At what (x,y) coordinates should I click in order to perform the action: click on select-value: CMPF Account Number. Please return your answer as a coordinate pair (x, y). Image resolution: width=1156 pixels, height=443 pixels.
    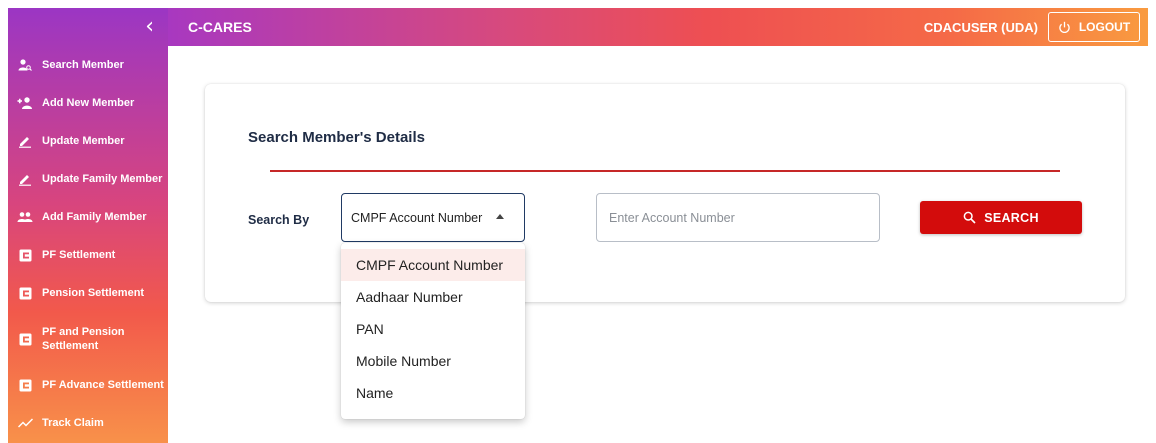
    Looking at the image, I should click on (417, 217).